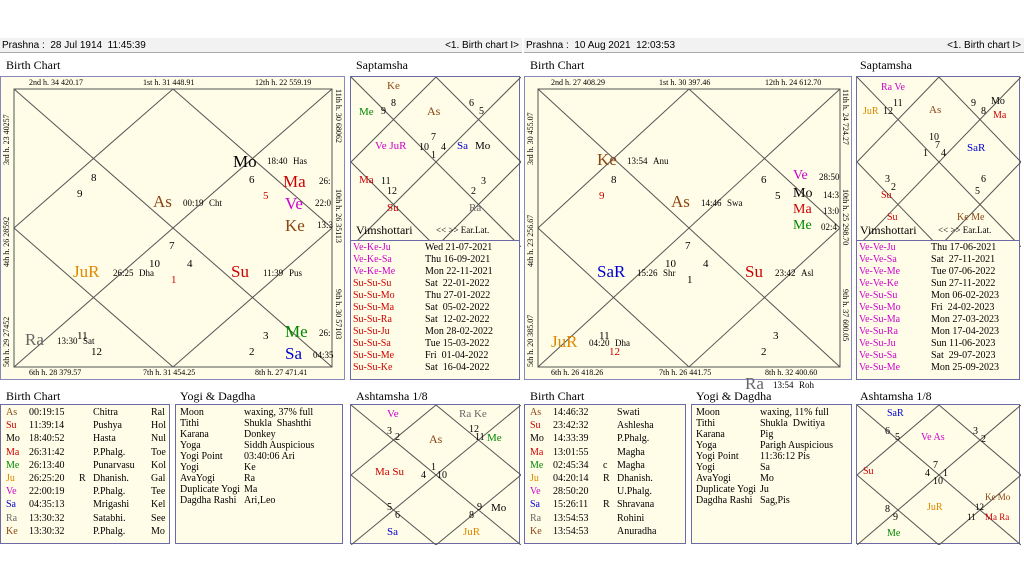 This screenshot has height=576, width=1024. I want to click on house-number-6: 6, so click(252, 180).